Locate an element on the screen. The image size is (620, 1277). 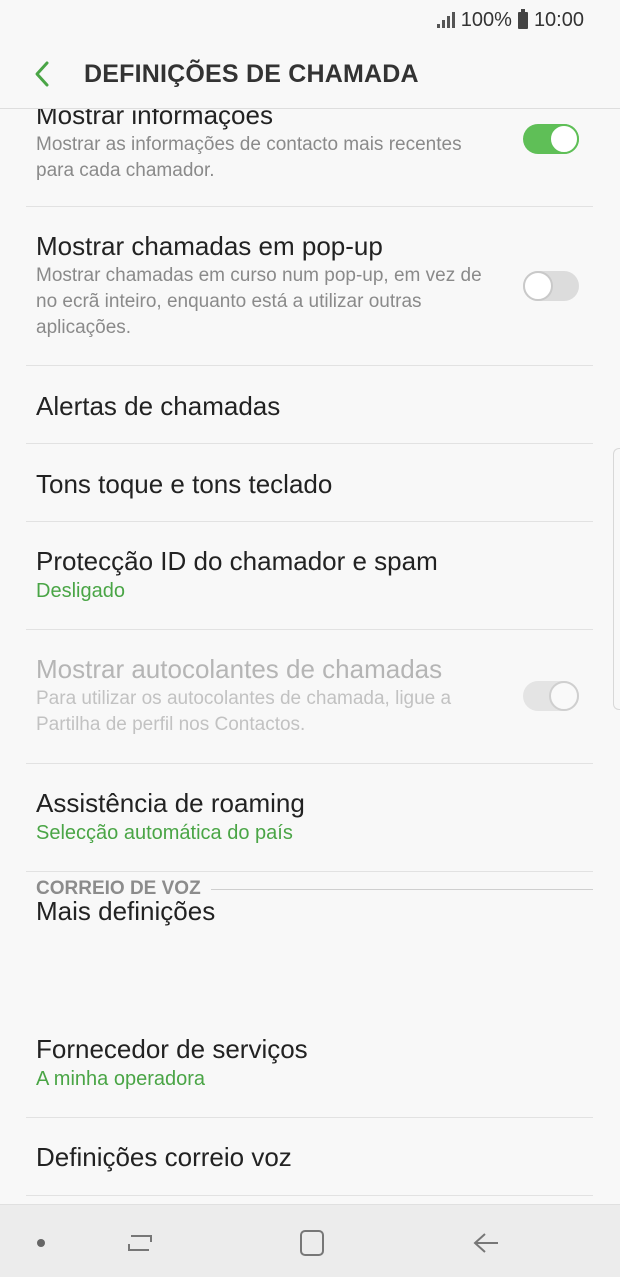
clock: 10:00 is located at coordinates (558, 19).